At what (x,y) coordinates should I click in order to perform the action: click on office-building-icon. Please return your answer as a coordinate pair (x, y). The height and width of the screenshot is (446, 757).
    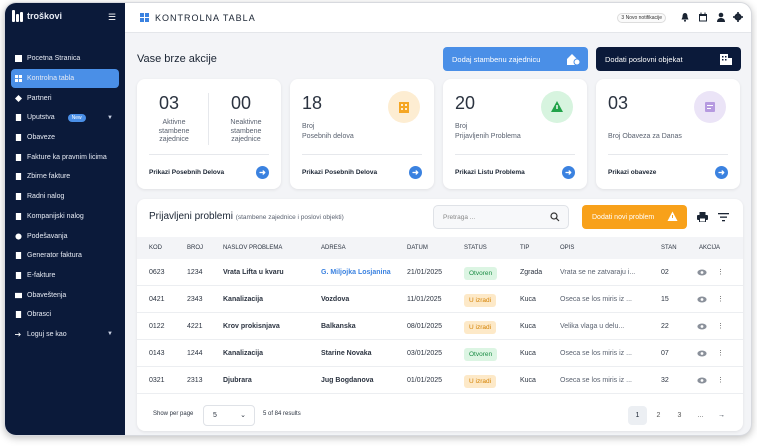
    Looking at the image, I should click on (726, 59).